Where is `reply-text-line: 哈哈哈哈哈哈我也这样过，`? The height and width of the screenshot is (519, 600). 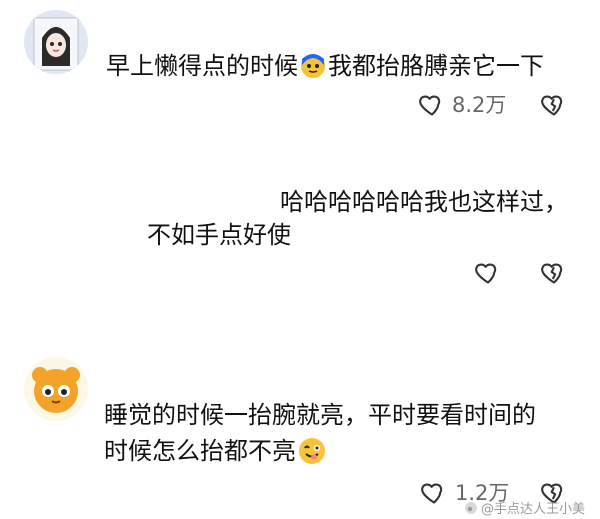 reply-text-line: 哈哈哈哈哈哈我也这样过， is located at coordinates (424, 202).